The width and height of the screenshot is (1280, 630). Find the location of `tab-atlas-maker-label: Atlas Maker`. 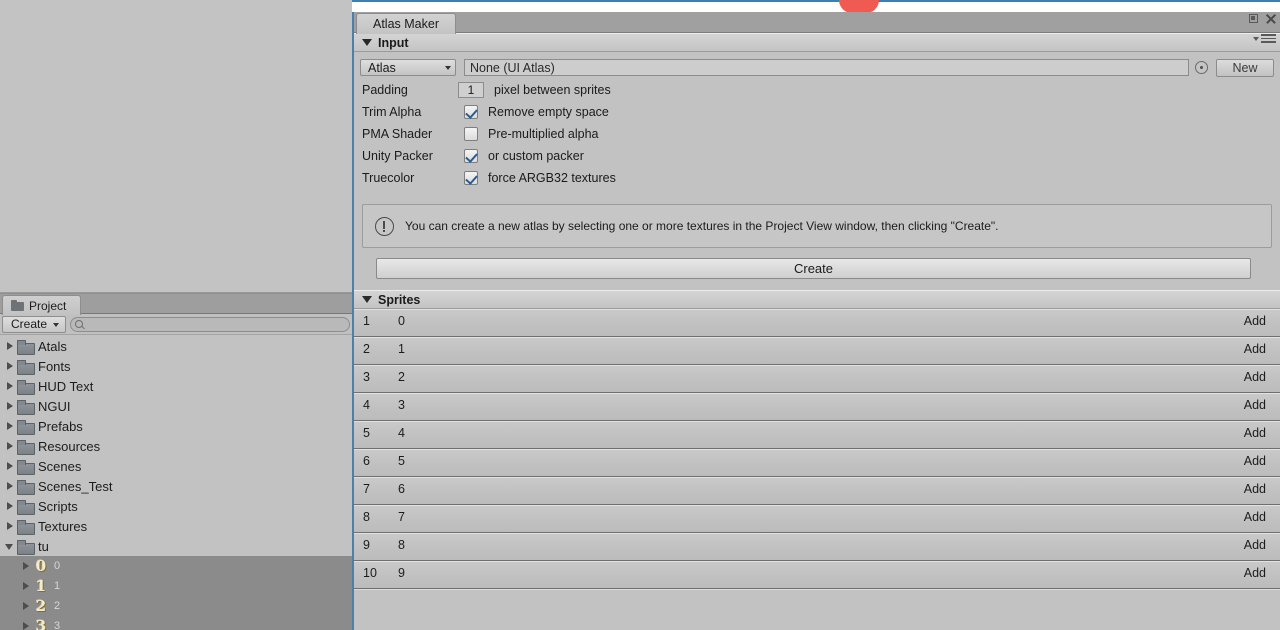

tab-atlas-maker-label: Atlas Maker is located at coordinates (406, 24).